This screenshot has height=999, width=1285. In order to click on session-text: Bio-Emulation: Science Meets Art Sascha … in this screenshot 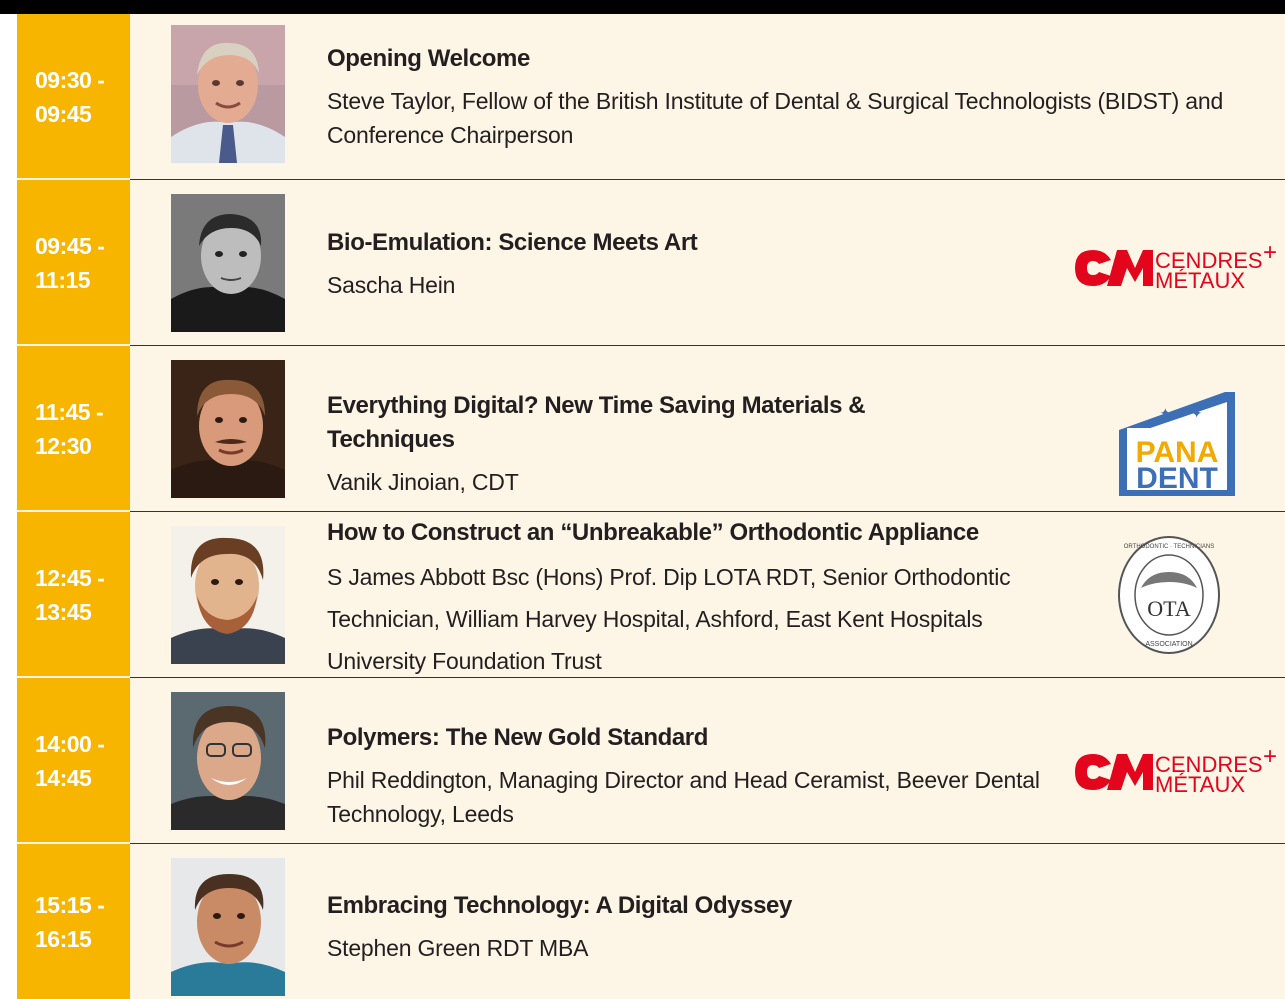, I will do `click(707, 264)`.